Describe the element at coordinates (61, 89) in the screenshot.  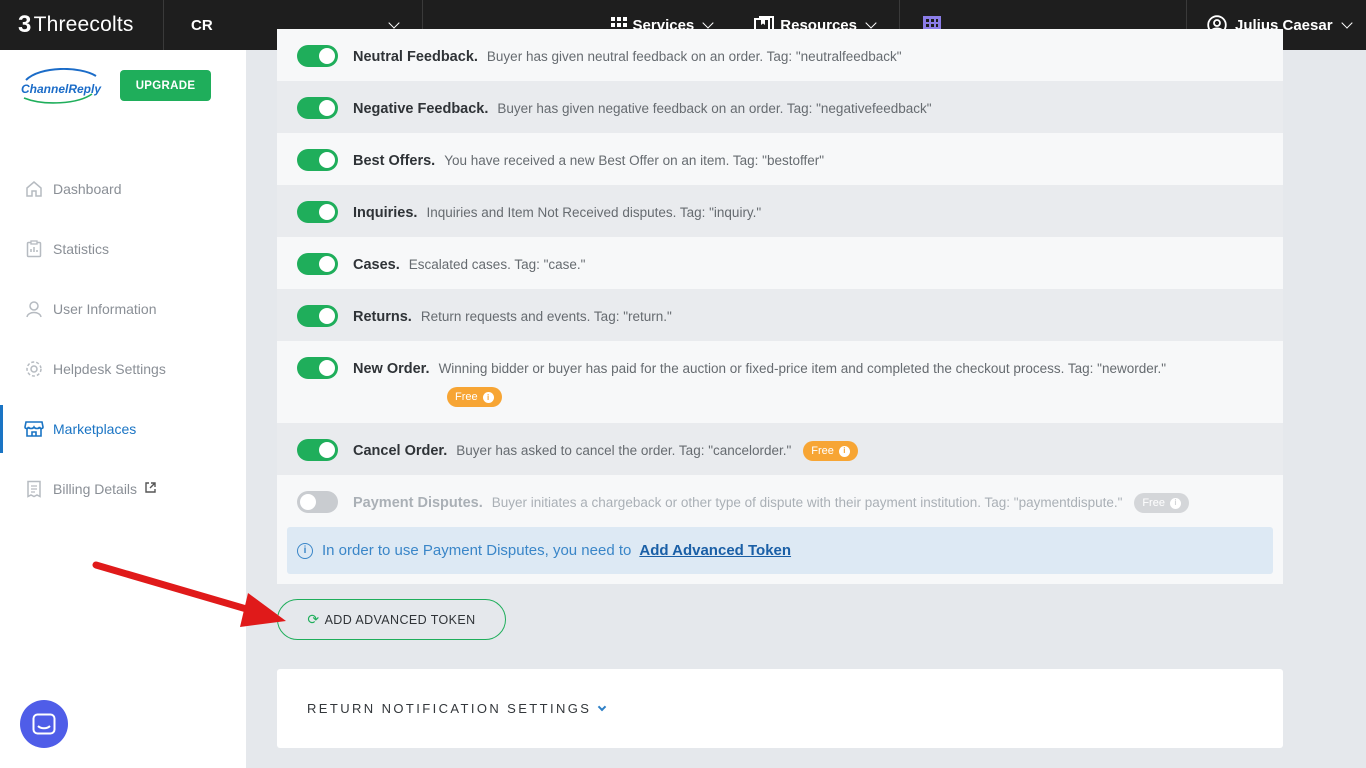
I see `logo-text: ChannelReply` at that location.